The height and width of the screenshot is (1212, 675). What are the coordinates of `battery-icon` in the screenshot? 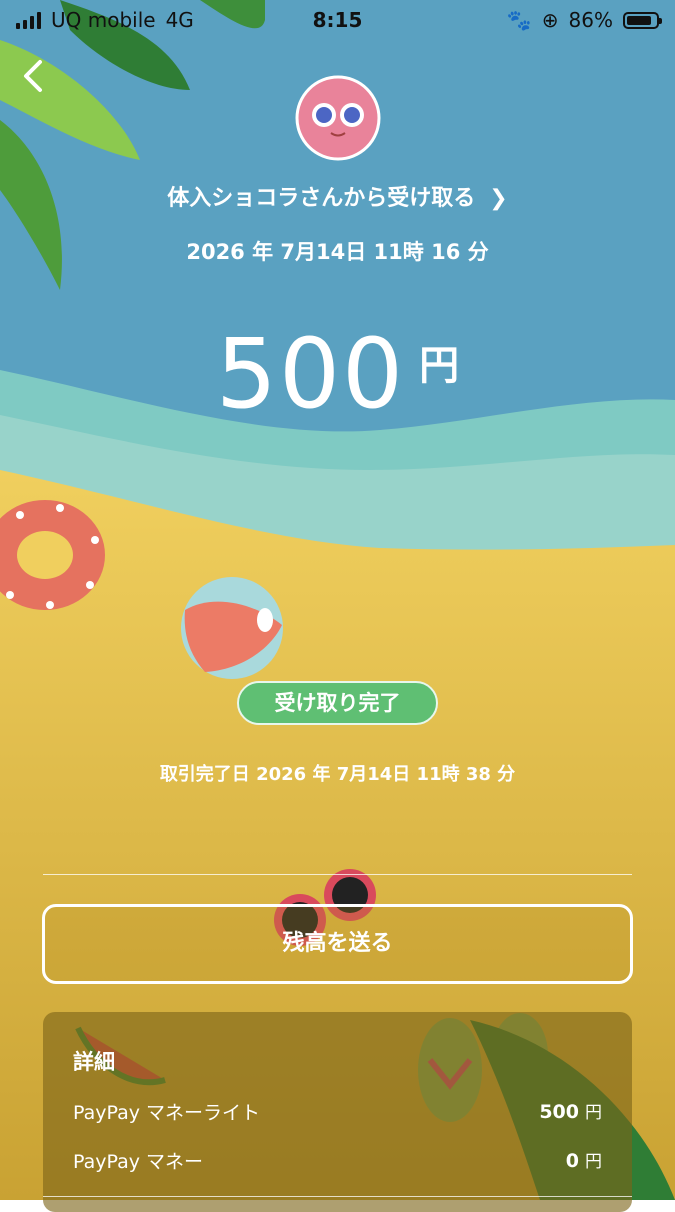 It's located at (642, 20).